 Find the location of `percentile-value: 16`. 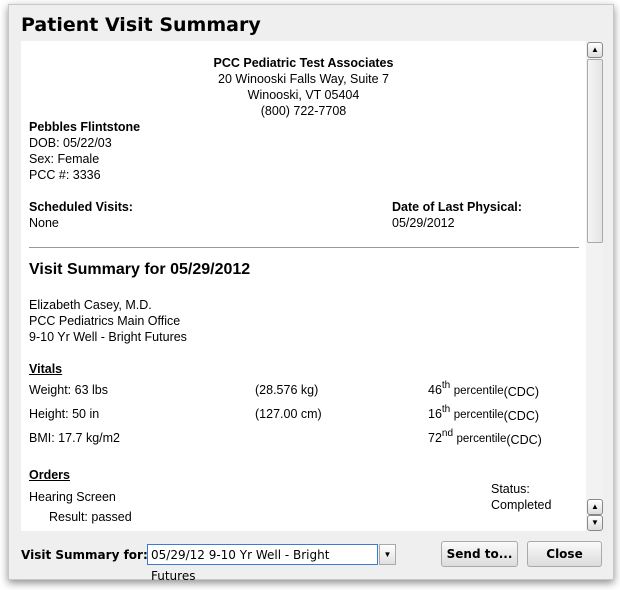

percentile-value: 16 is located at coordinates (435, 414).